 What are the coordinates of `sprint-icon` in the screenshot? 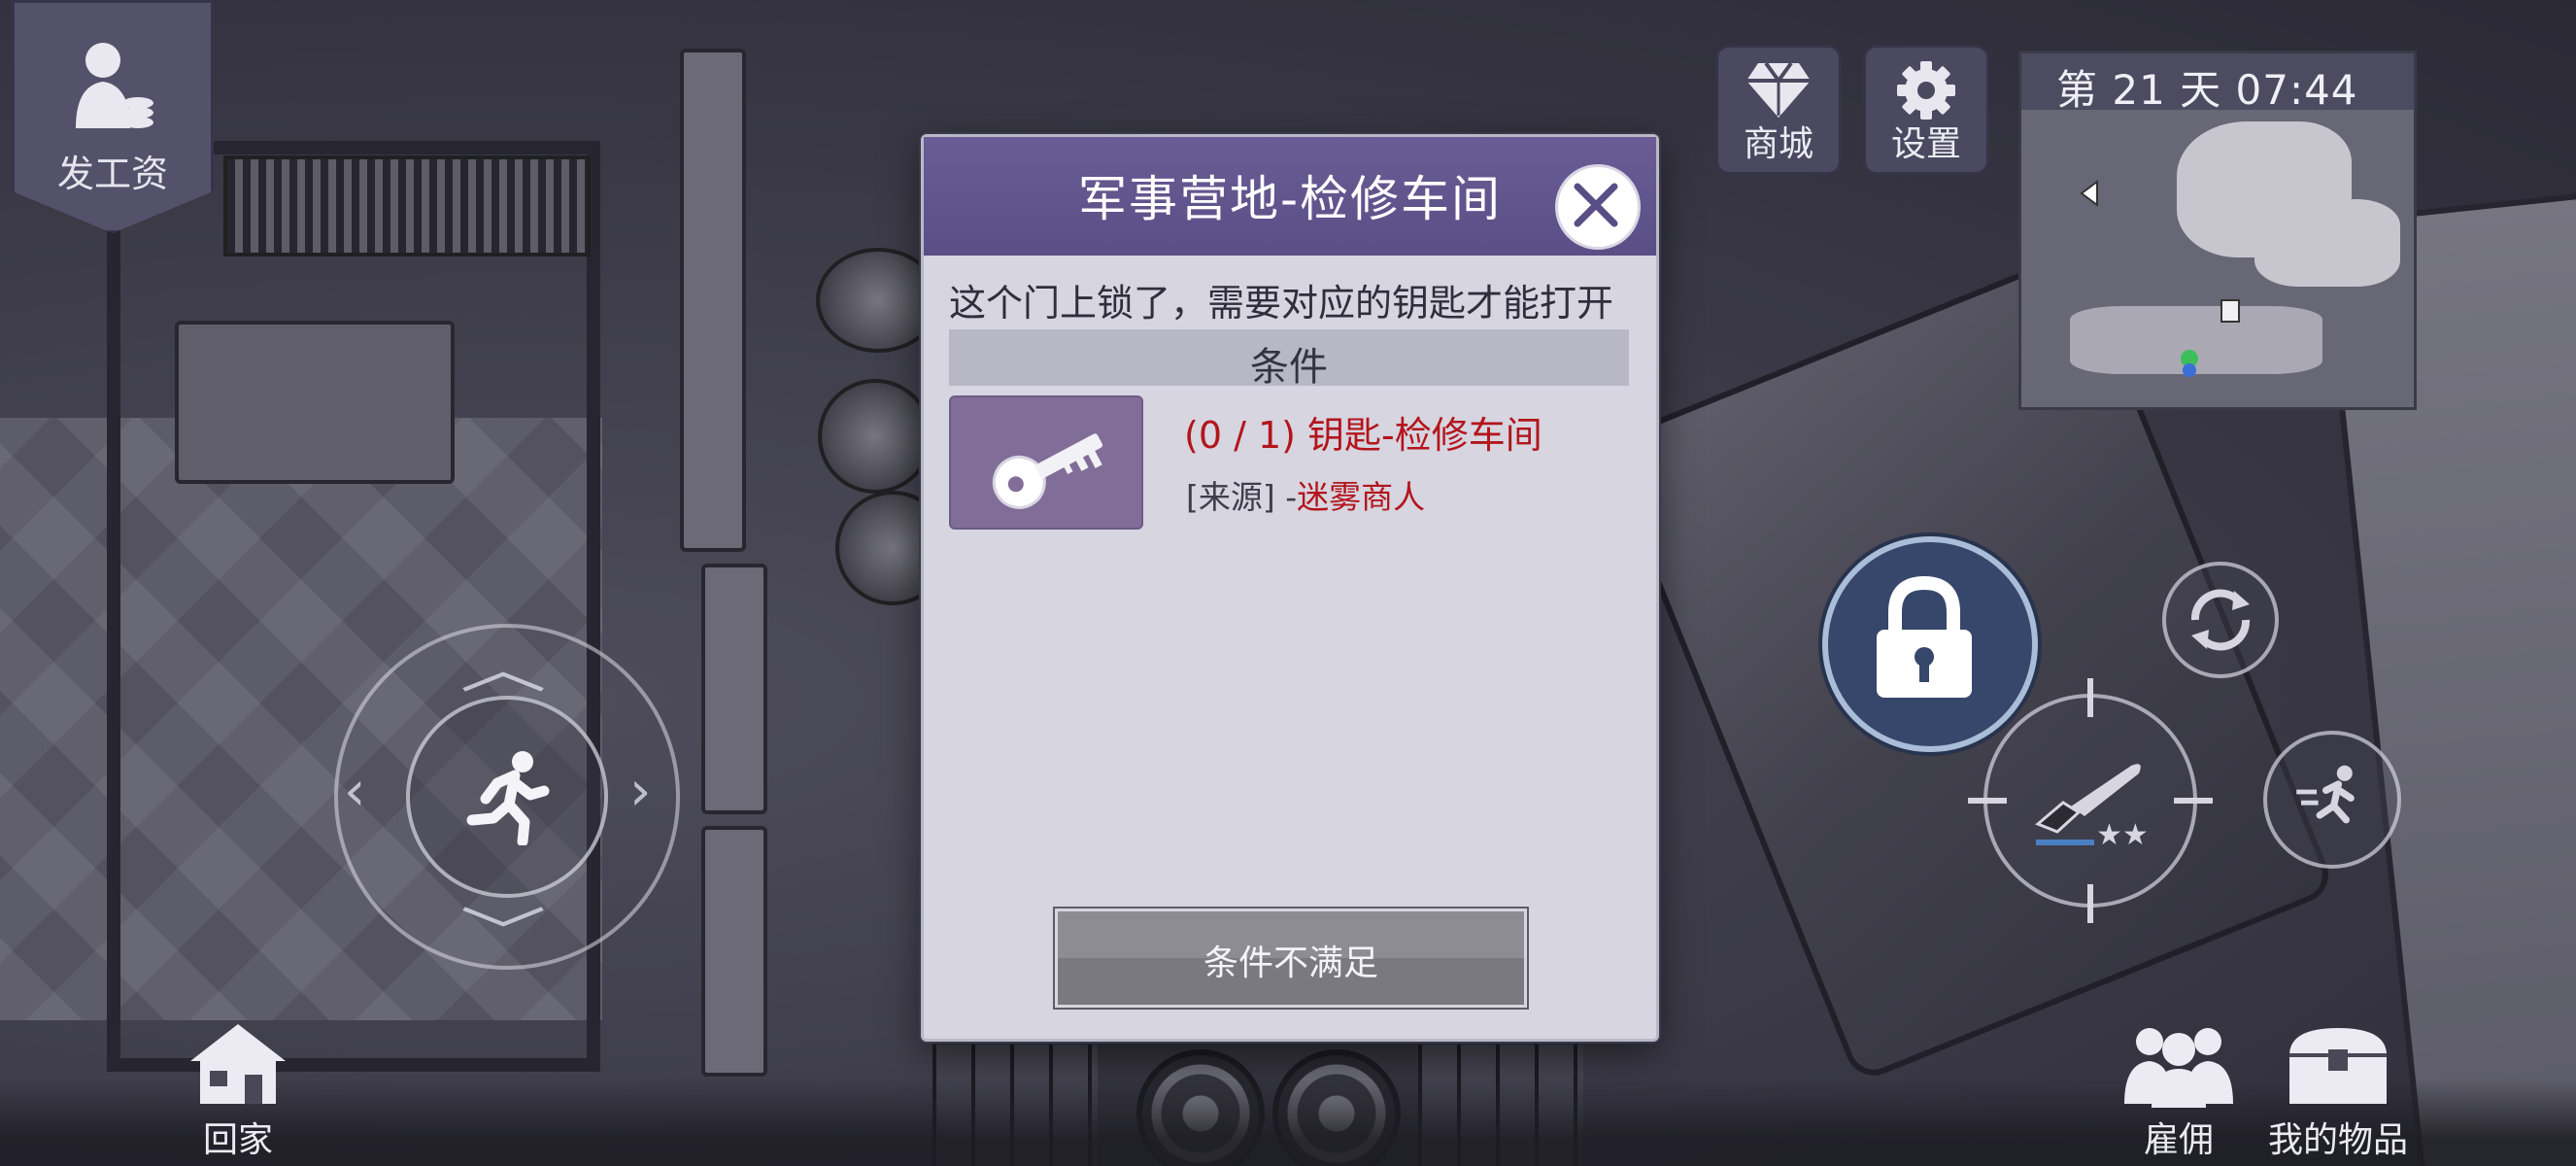 It's located at (2325, 794).